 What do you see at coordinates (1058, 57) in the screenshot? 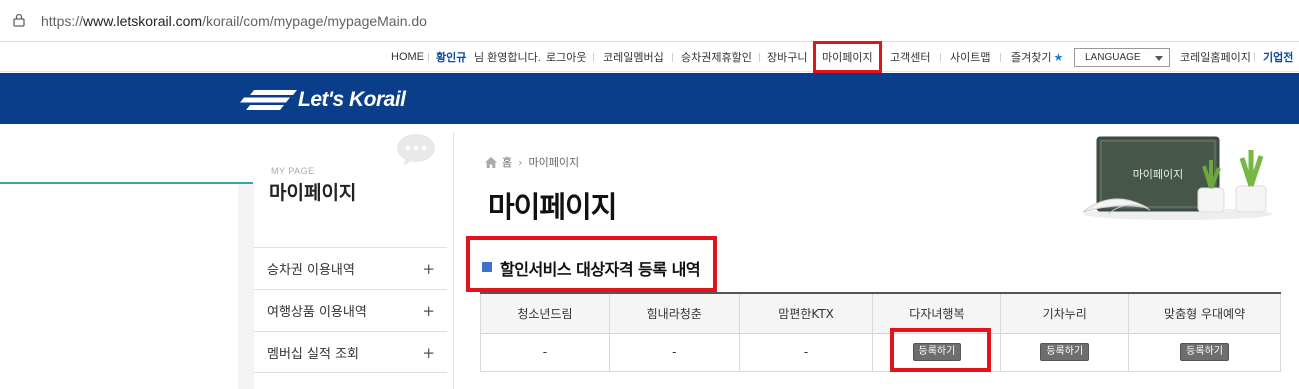
I see `star-icon: ★` at bounding box center [1058, 57].